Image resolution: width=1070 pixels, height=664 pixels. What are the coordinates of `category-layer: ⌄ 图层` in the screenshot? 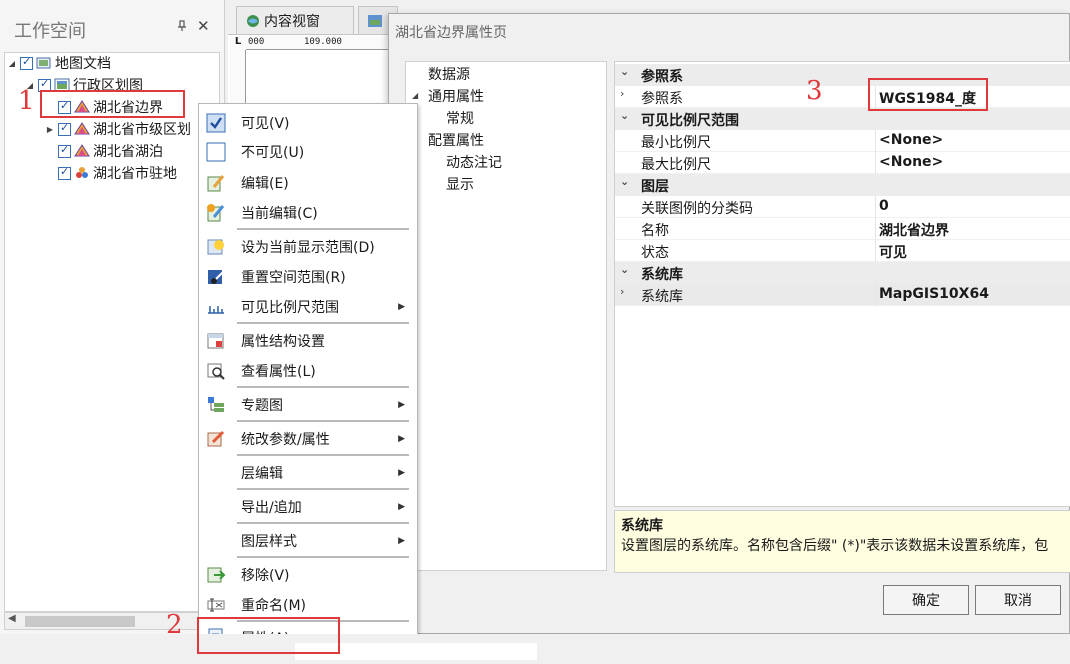 It's located at (842, 185).